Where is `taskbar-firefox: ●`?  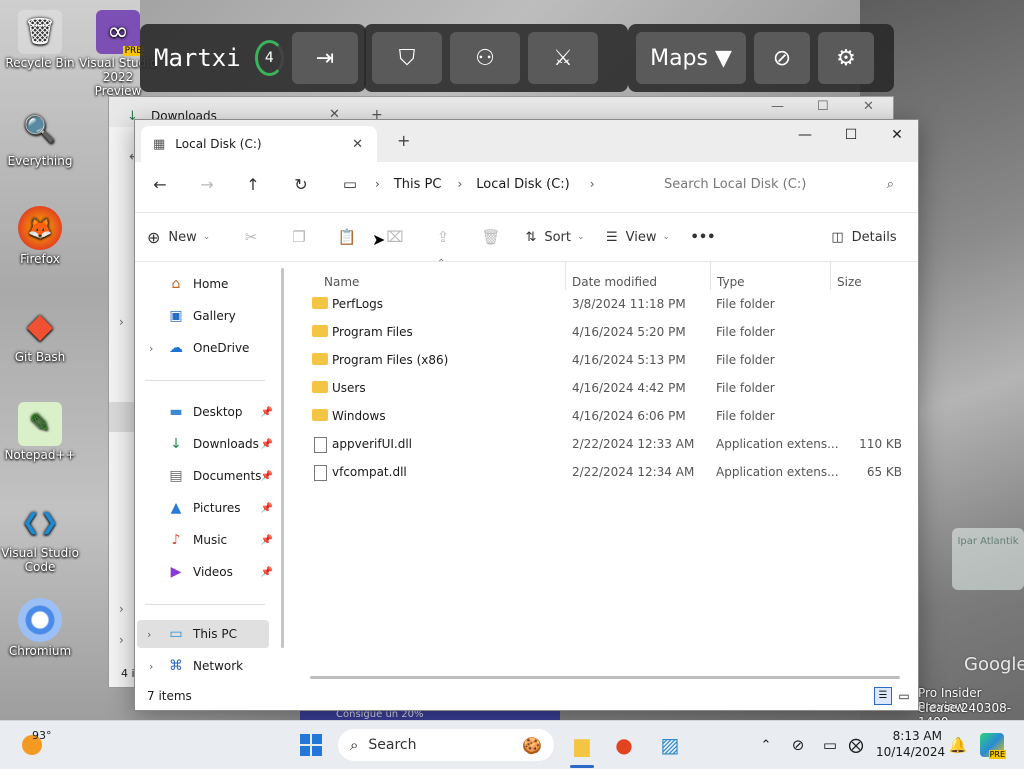
taskbar-firefox: ● is located at coordinates (624, 745).